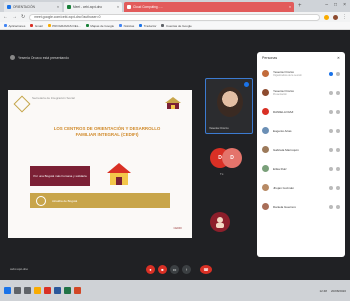  I want to click on person-row: Jhojan Guzmán, so click(301, 187).